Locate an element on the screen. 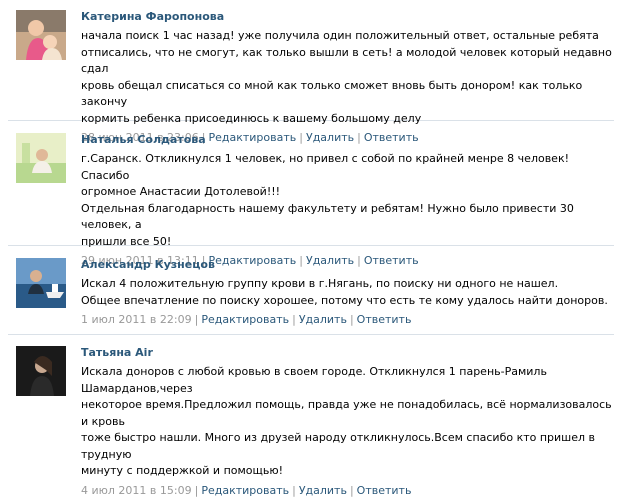  comment-date: 4 июл 2011 в 15:09 is located at coordinates (136, 490).